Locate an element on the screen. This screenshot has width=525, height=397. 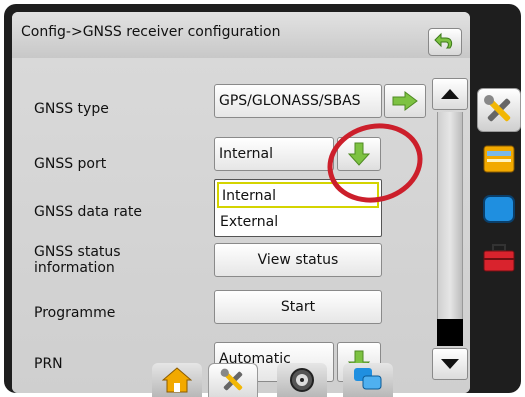
title-bar: Config->GNSS receiver configuration is located at coordinates (241, 35).